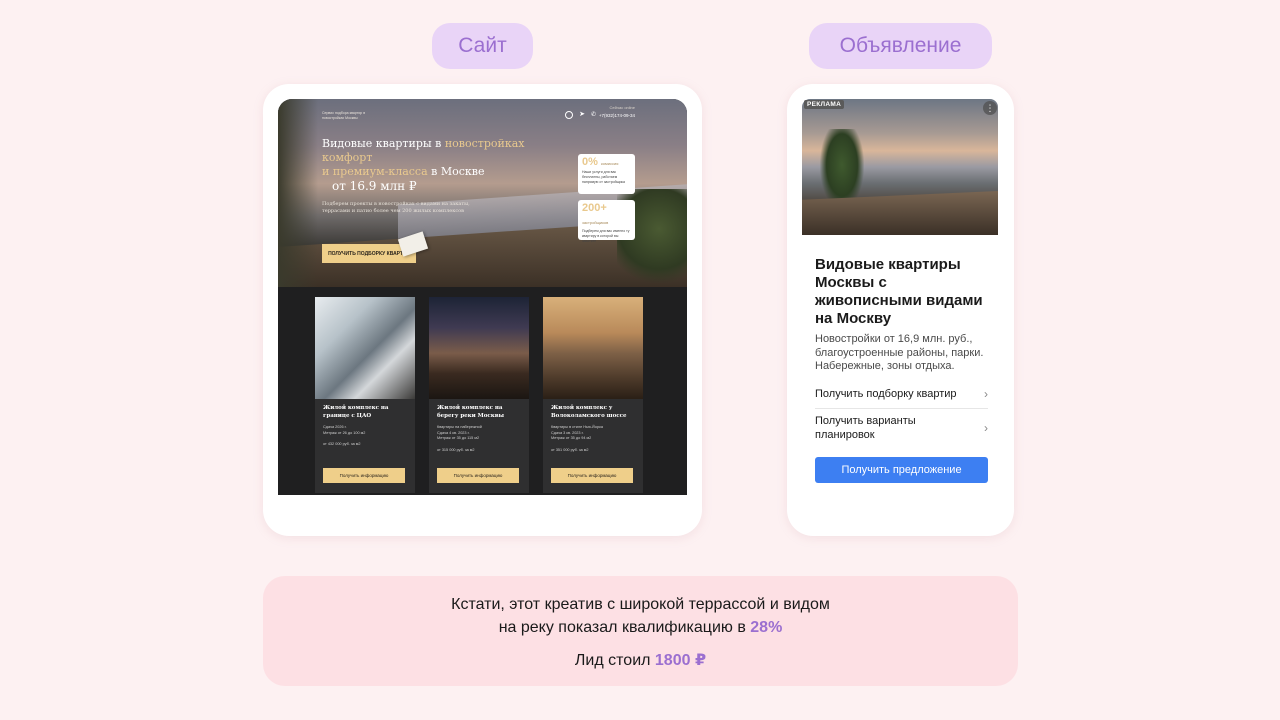 This screenshot has height=720, width=1280. What do you see at coordinates (374, 186) in the screenshot?
I see `hero-price: от 16.9 млн ₽` at bounding box center [374, 186].